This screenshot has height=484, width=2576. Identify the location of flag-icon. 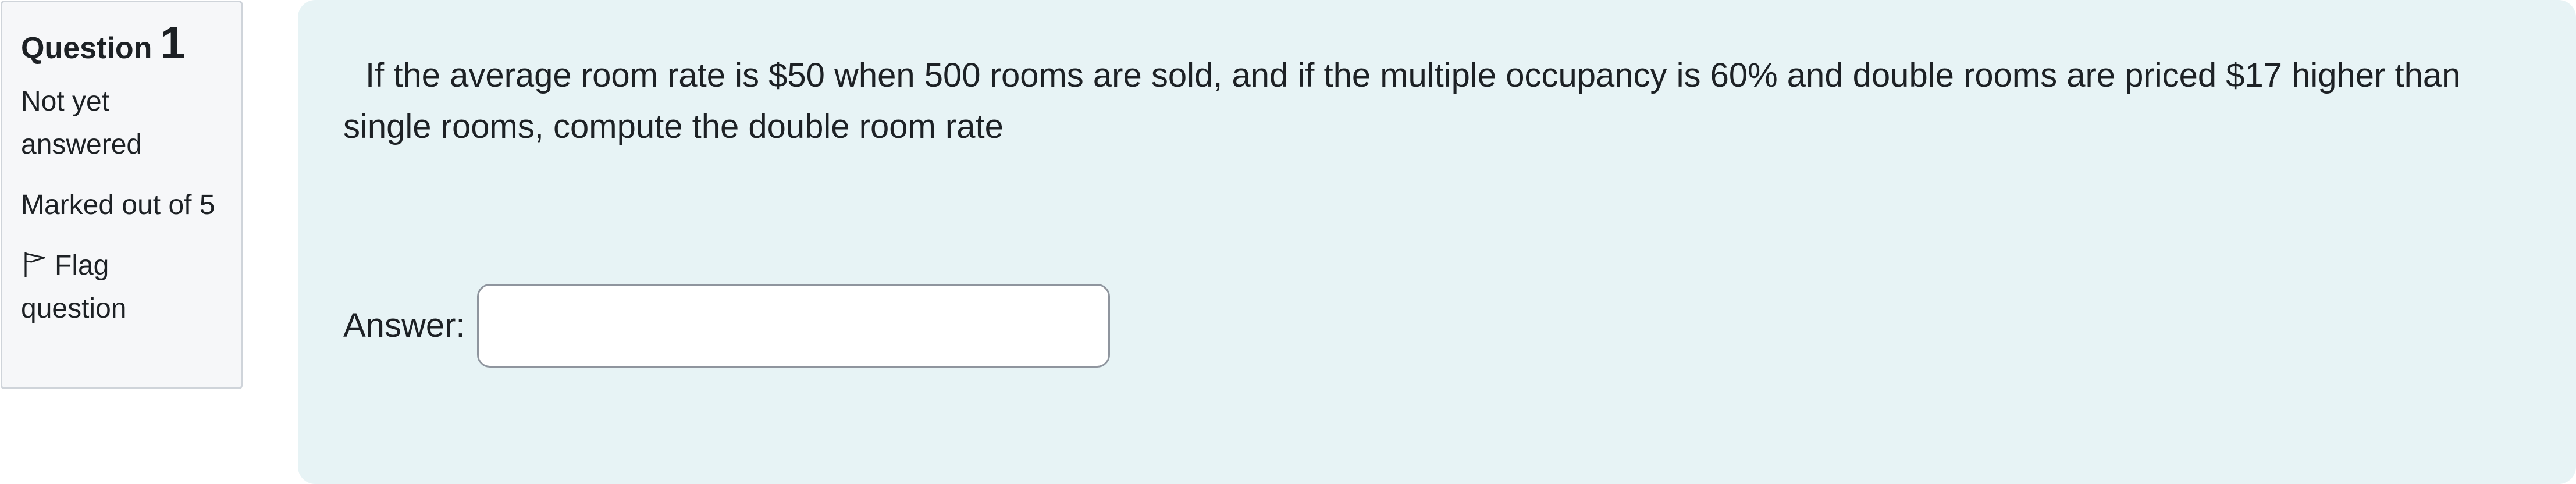
(34, 265).